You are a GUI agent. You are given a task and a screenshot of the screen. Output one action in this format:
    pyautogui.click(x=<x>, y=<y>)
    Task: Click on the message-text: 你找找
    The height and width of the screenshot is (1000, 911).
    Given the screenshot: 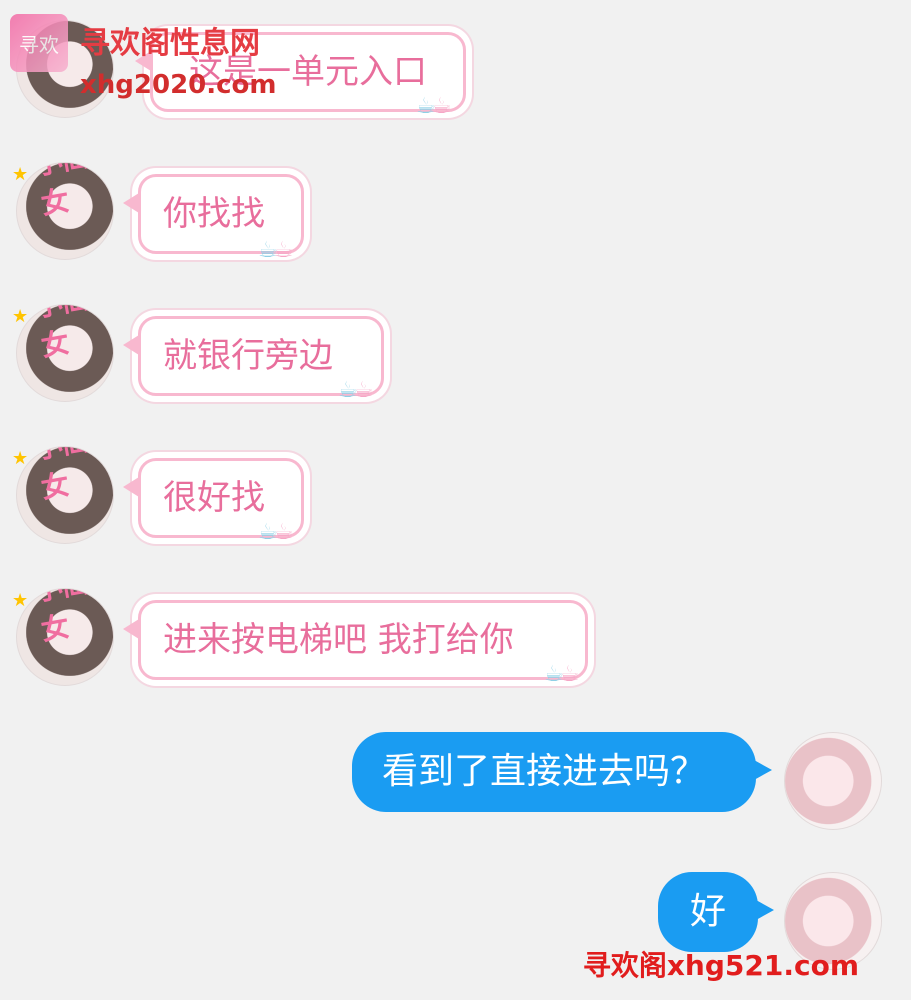 What is the action you would take?
    pyautogui.click(x=214, y=214)
    